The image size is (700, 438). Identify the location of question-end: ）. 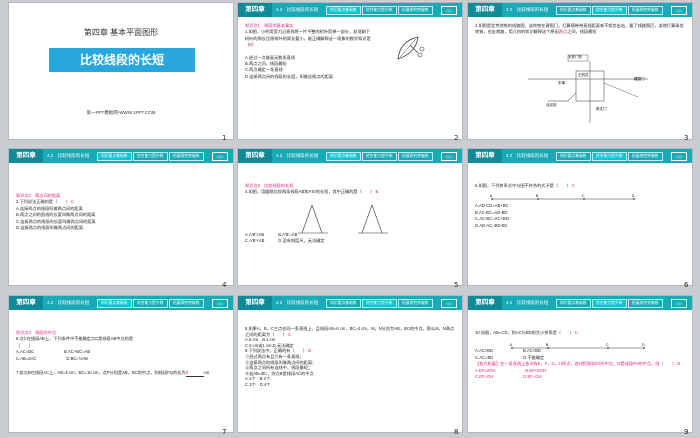
(254, 45).